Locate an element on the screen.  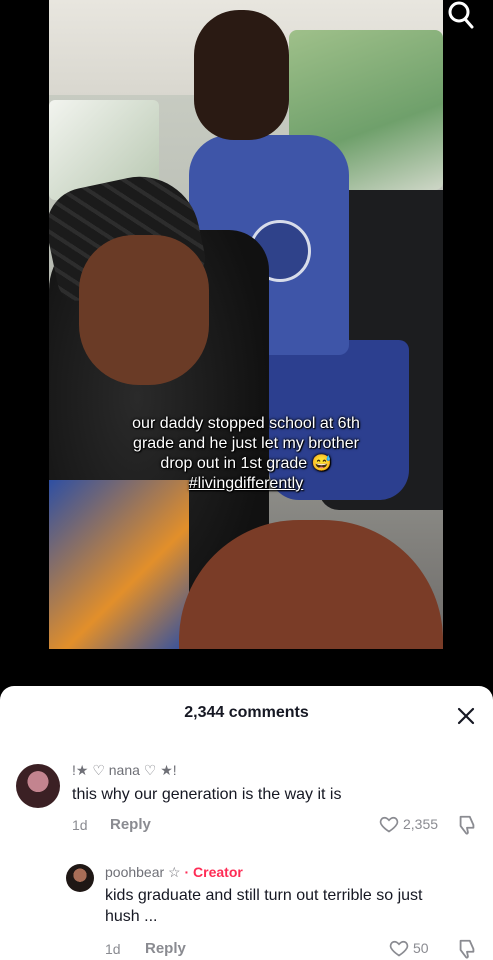
boy-head is located at coordinates (241, 75).